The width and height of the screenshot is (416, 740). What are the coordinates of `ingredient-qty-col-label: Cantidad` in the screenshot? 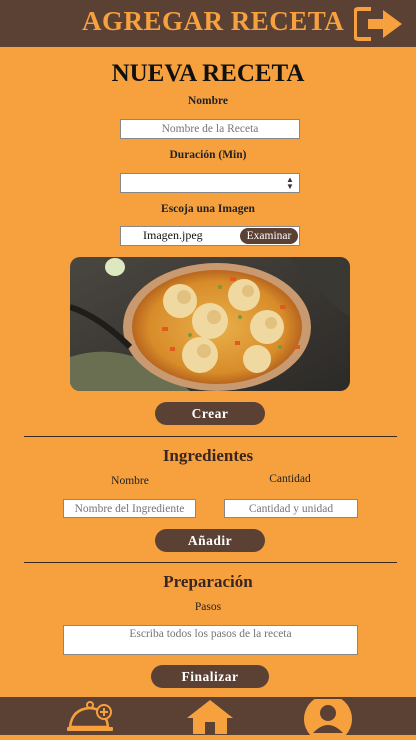 It's located at (290, 479).